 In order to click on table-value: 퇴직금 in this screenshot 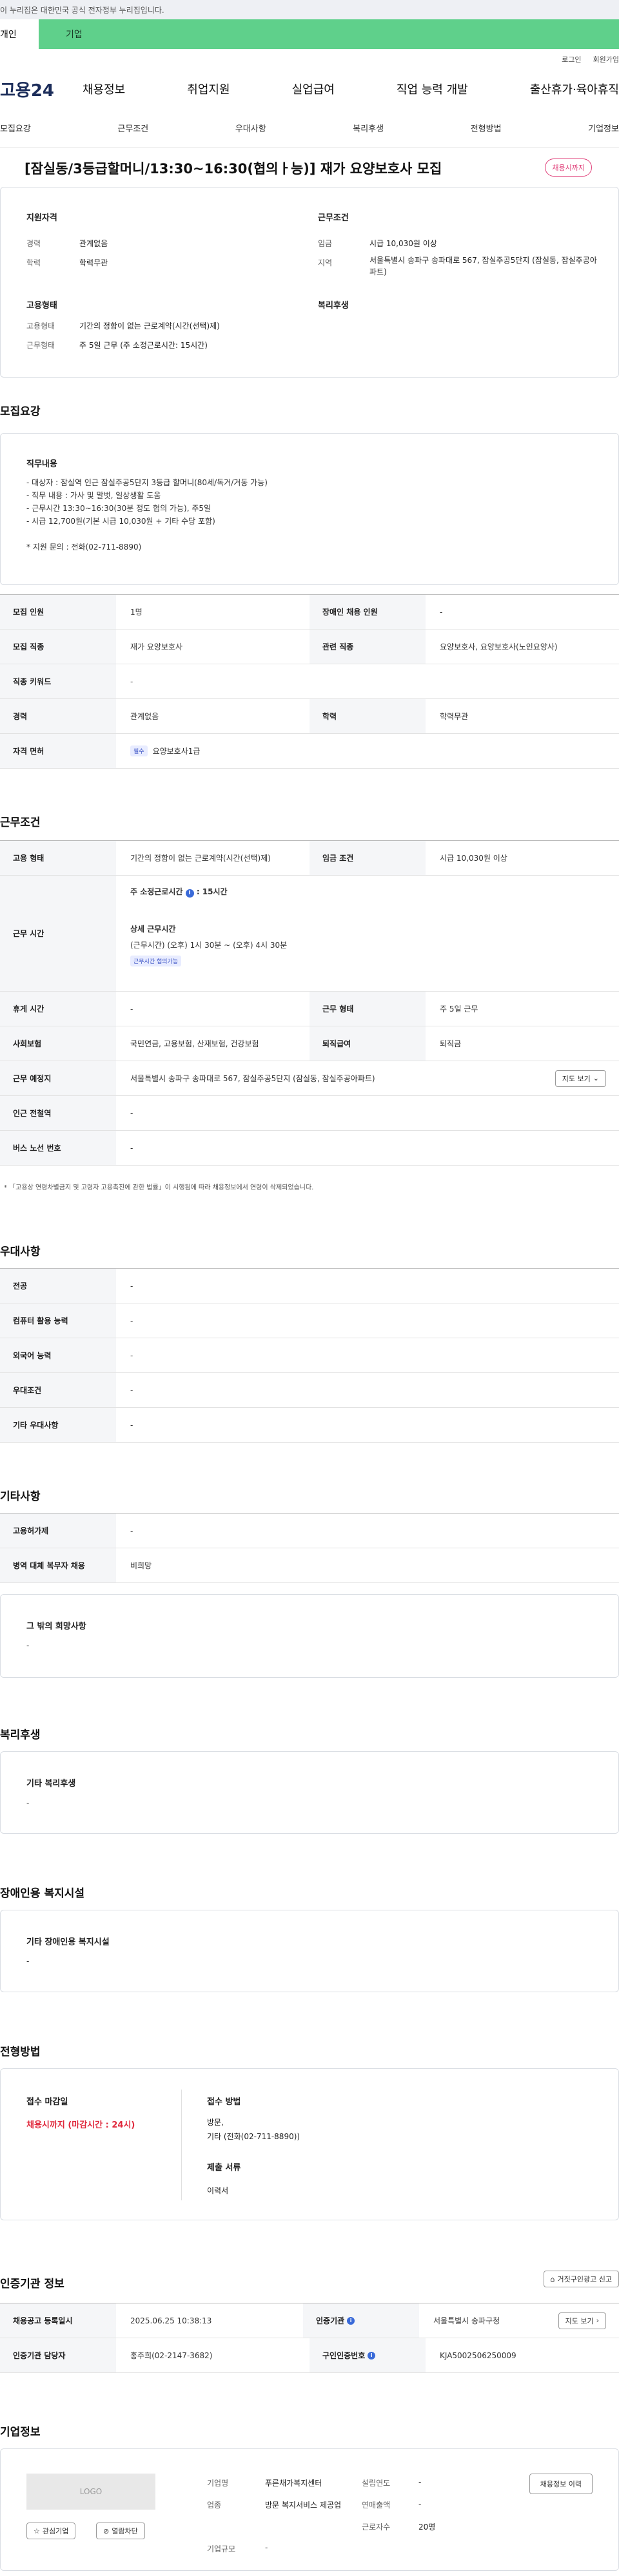, I will do `click(451, 1043)`.